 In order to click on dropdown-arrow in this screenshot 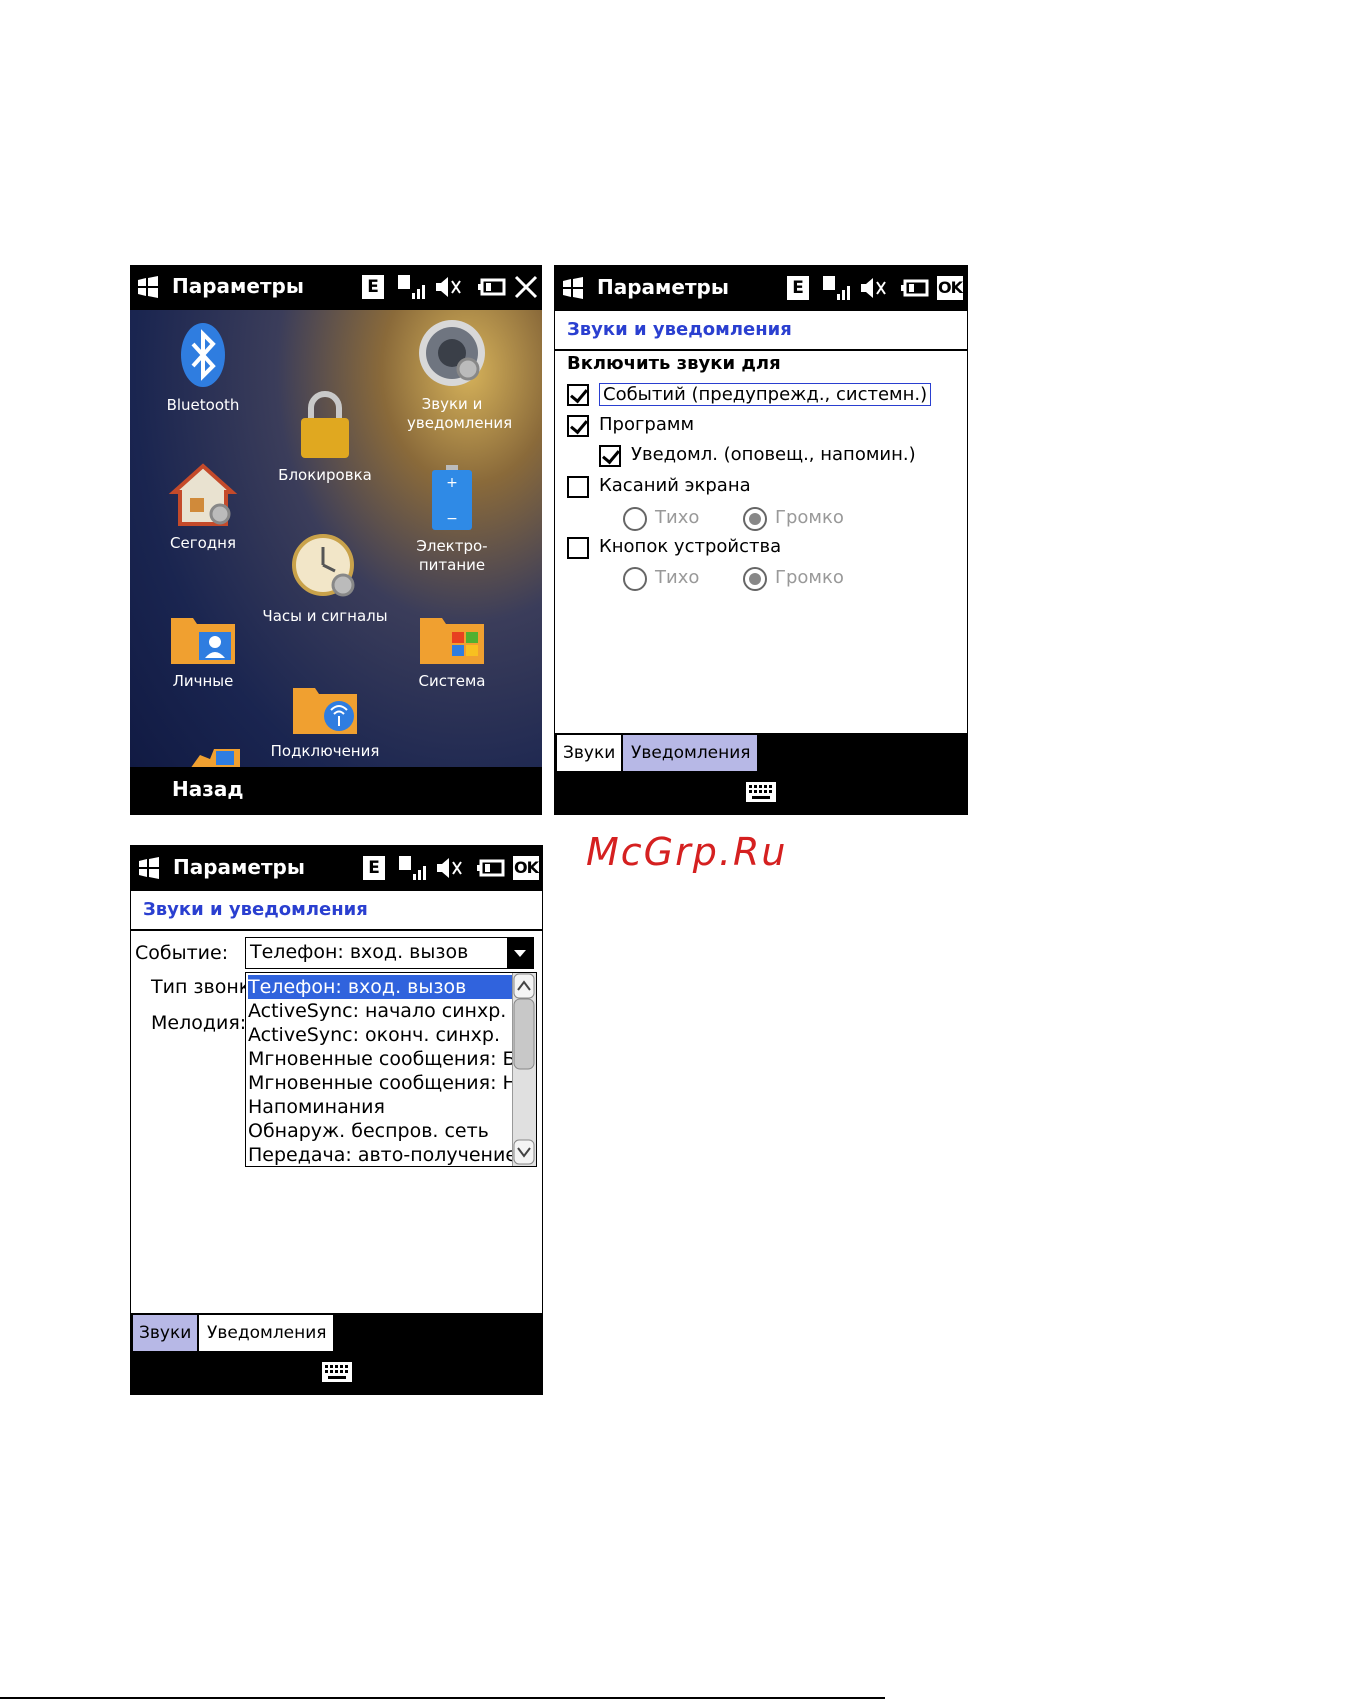, I will do `click(520, 953)`.